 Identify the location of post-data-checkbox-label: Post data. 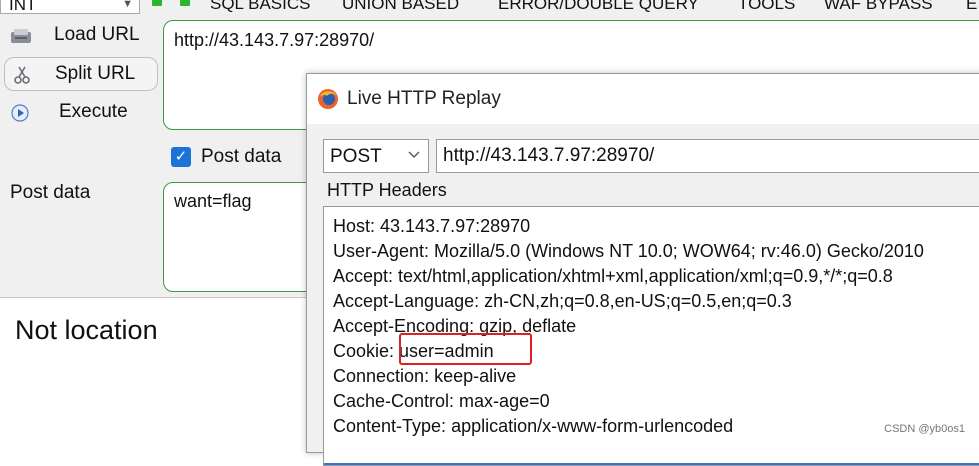
(241, 156).